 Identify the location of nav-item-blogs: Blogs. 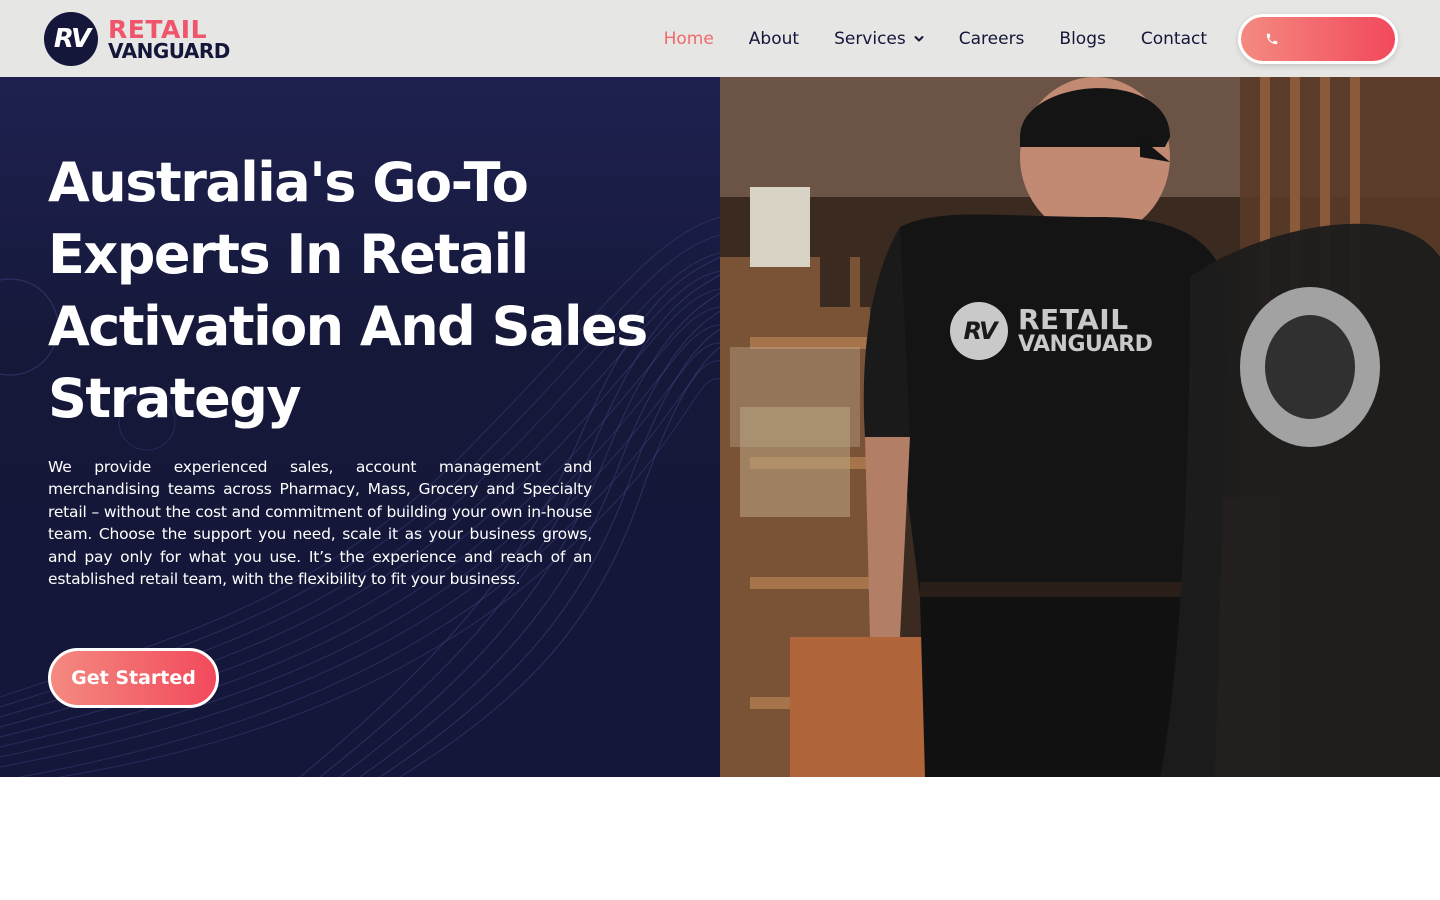
(1082, 39).